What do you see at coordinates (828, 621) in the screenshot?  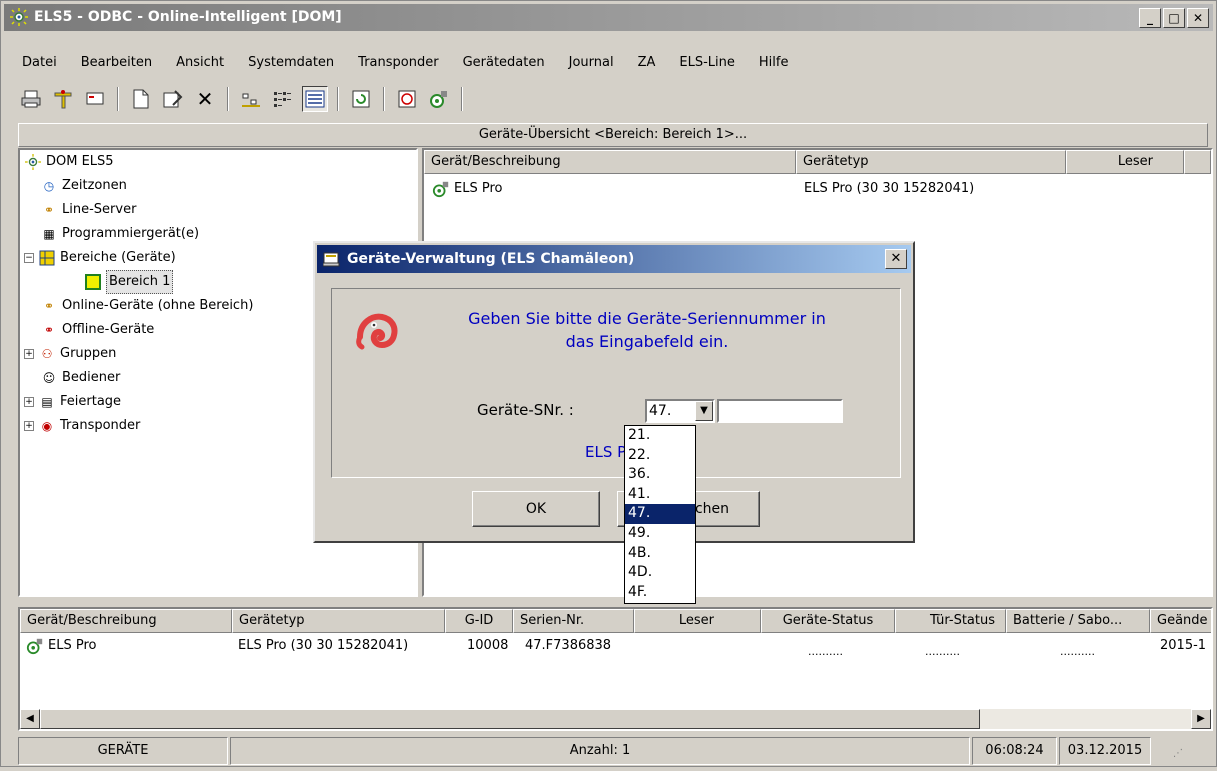 I see `column-header-geraete-status: Geräte-Status` at bounding box center [828, 621].